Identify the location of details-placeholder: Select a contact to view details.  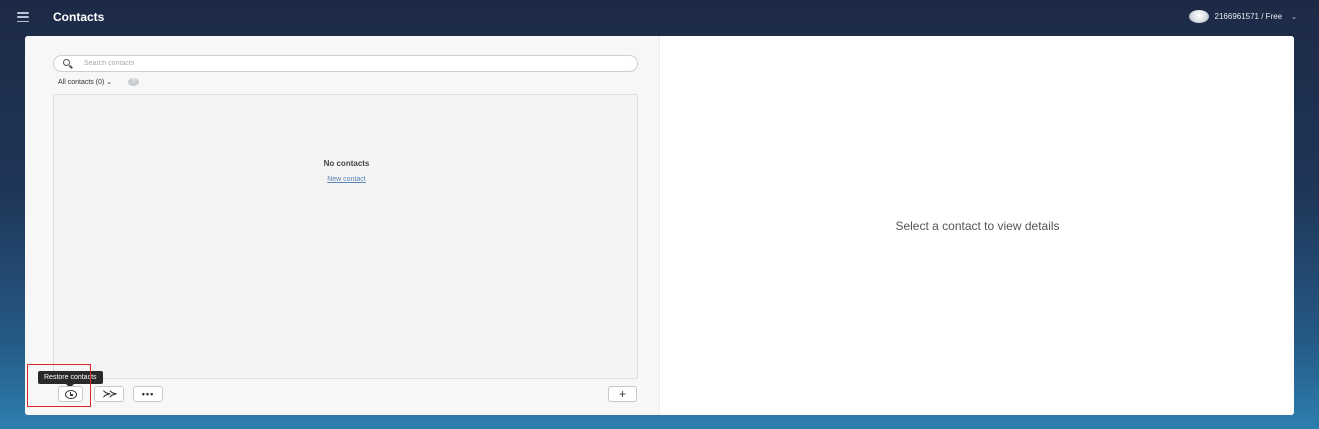
(977, 226).